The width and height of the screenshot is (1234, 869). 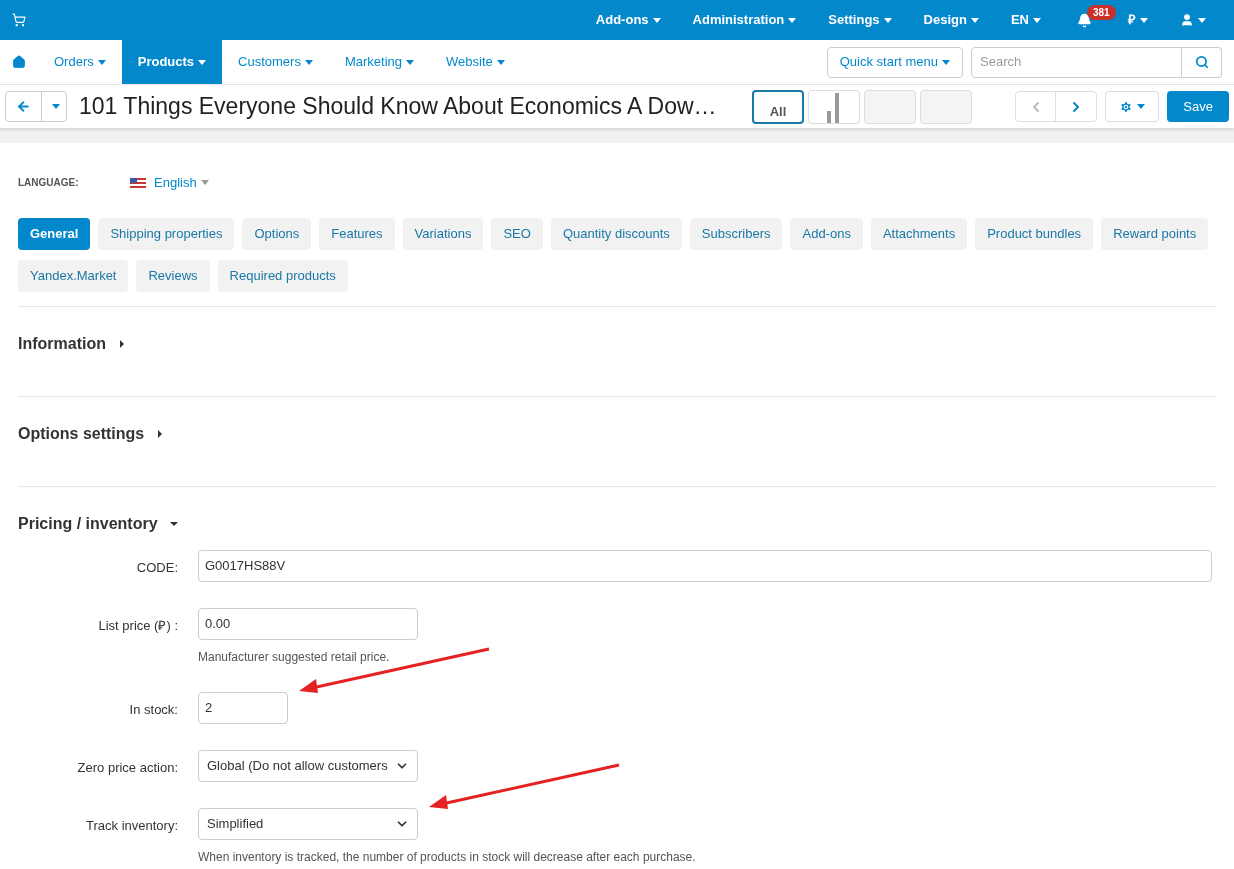 What do you see at coordinates (166, 233) in the screenshot?
I see `product-tab: Shipping properties` at bounding box center [166, 233].